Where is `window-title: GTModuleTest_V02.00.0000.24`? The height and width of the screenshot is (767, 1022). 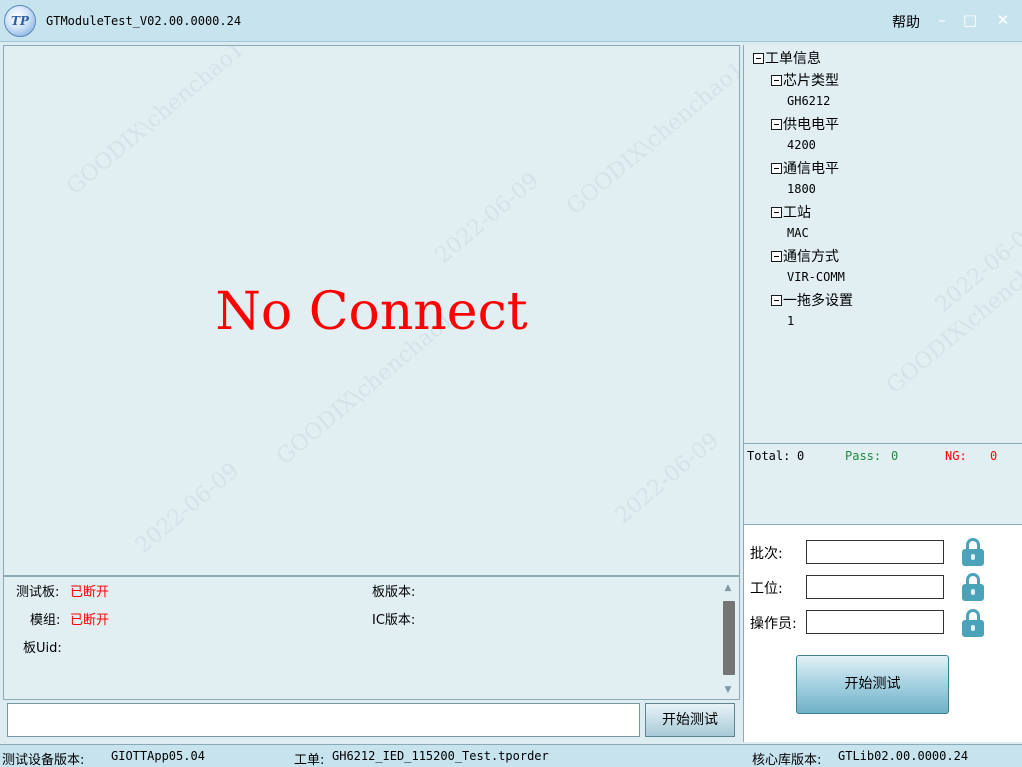 window-title: GTModuleTest_V02.00.0000.24 is located at coordinates (144, 21).